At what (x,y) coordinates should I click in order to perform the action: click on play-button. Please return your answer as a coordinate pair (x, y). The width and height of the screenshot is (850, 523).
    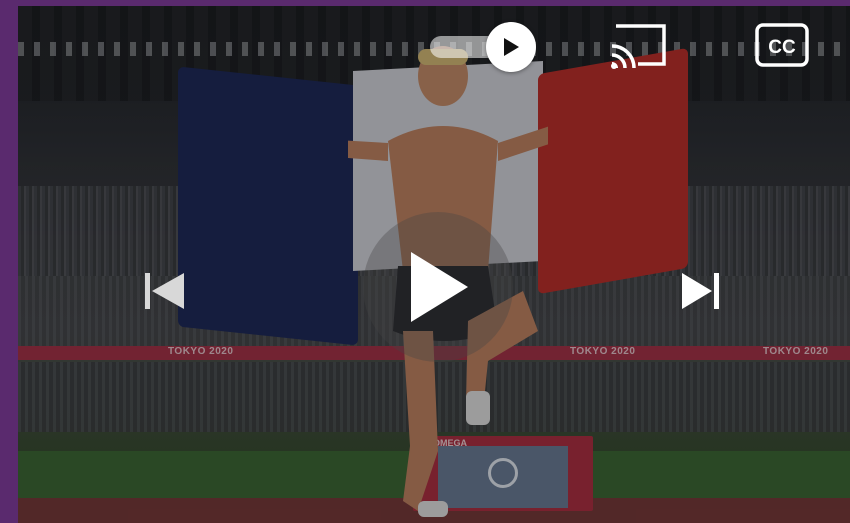
    Looking at the image, I should click on (438, 287).